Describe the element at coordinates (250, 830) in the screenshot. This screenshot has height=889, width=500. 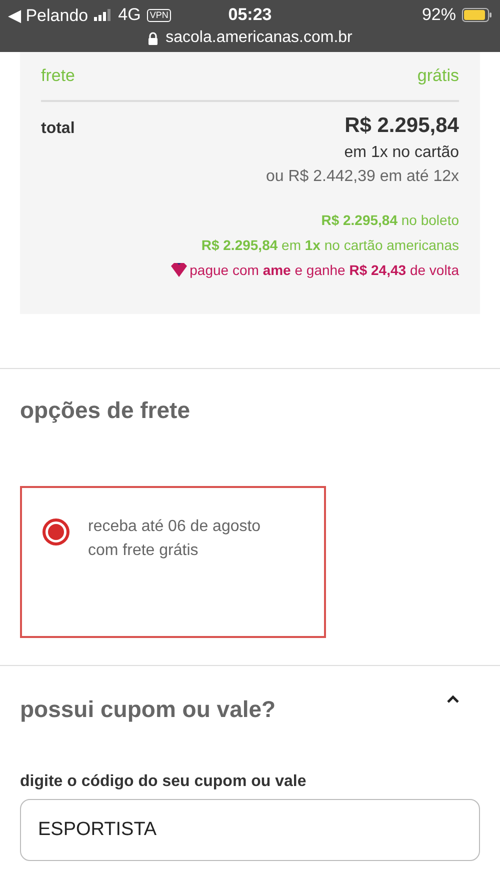
I see `coupon-input: ESPORTISTA` at that location.